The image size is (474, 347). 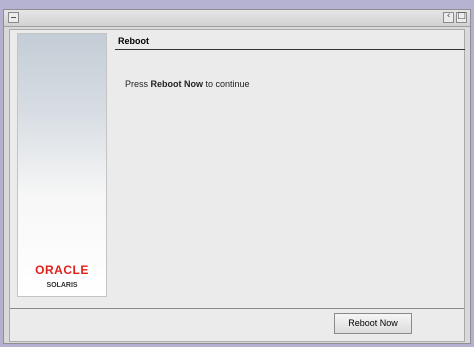 I want to click on branding-sidebar: ORACLE SOLARIS, so click(x=62, y=165).